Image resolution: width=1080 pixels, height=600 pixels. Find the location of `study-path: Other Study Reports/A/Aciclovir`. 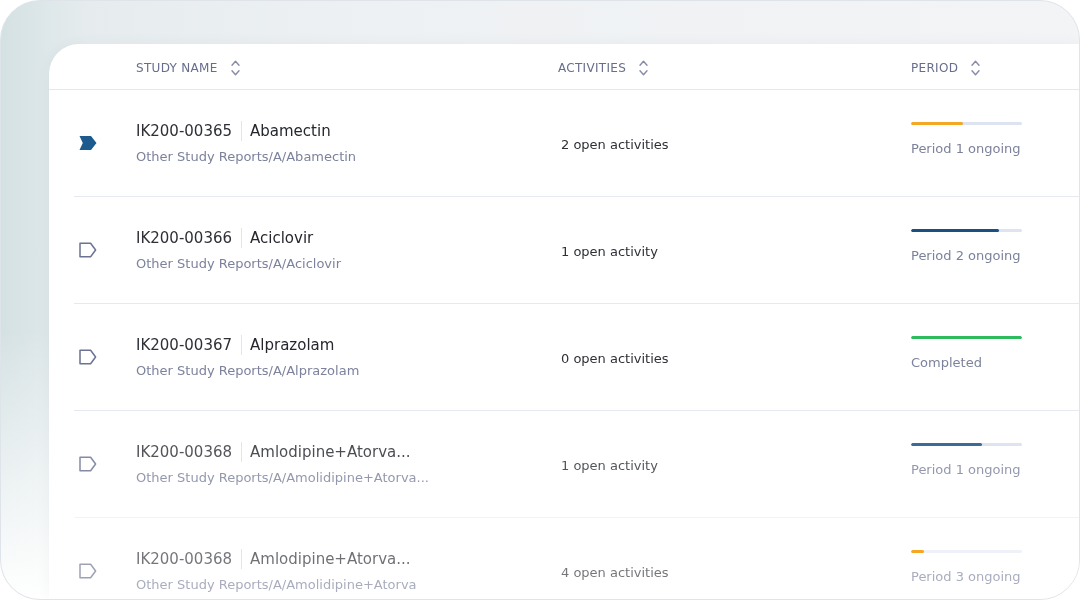

study-path: Other Study Reports/A/Aciclovir is located at coordinates (239, 263).